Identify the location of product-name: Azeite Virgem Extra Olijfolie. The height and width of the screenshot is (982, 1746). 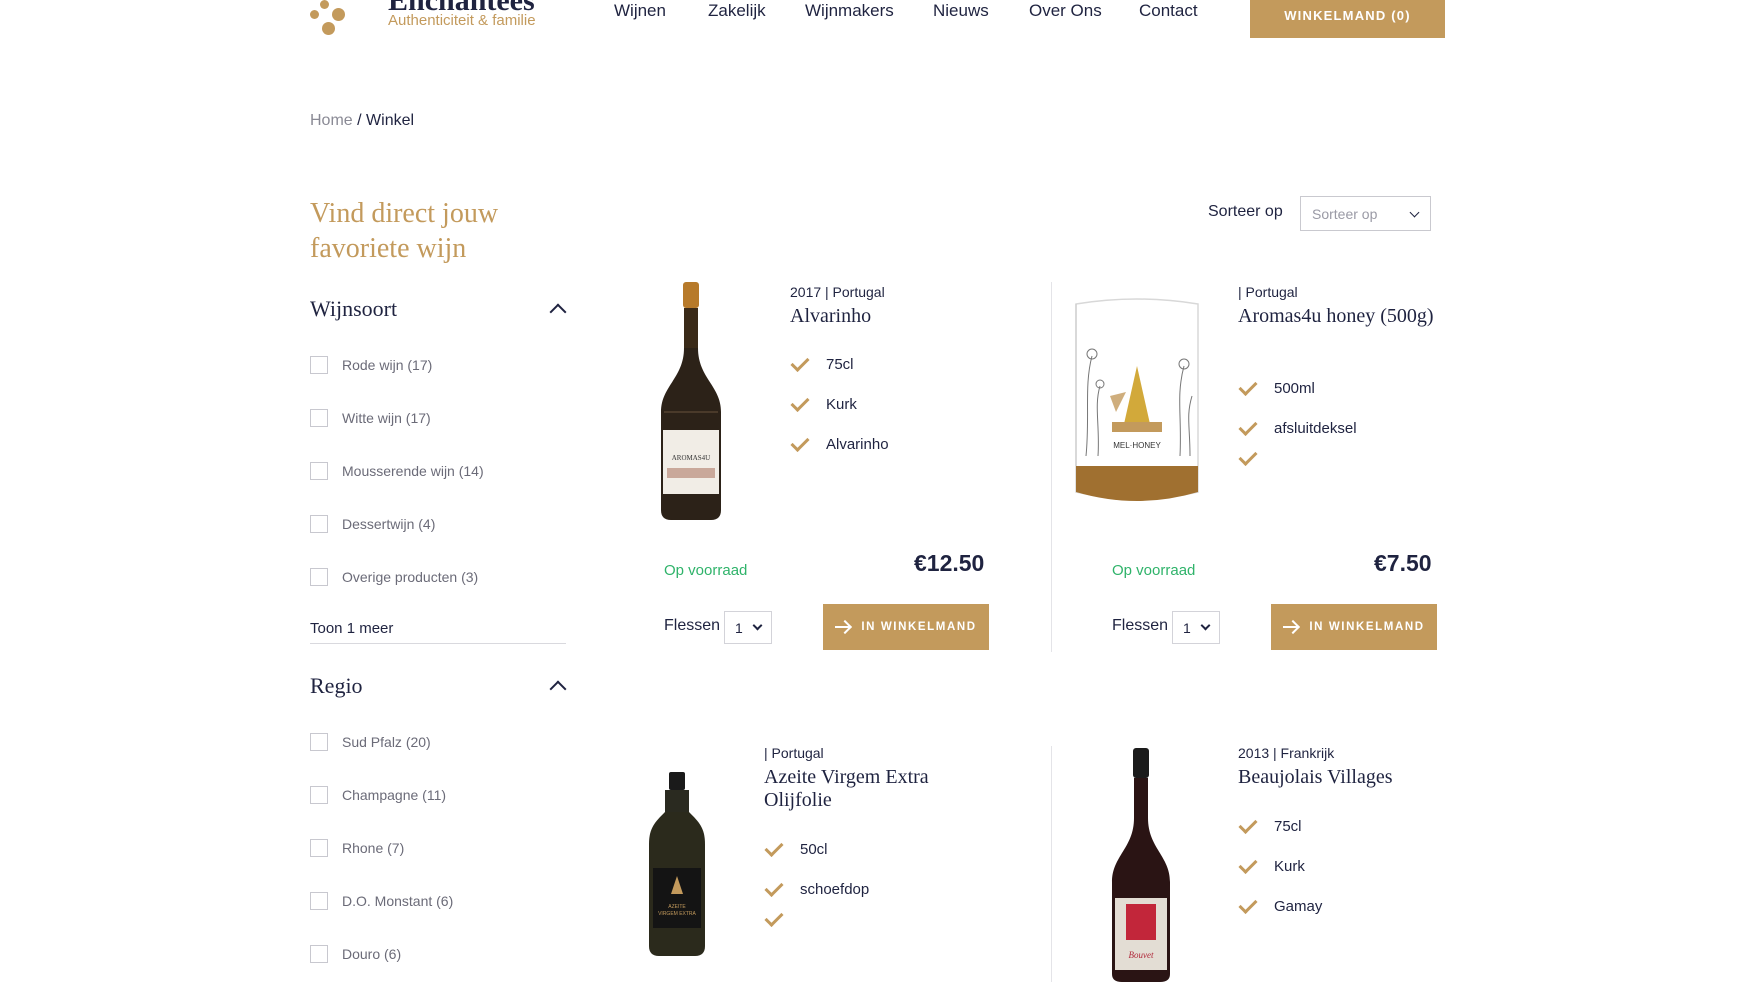
(869, 789).